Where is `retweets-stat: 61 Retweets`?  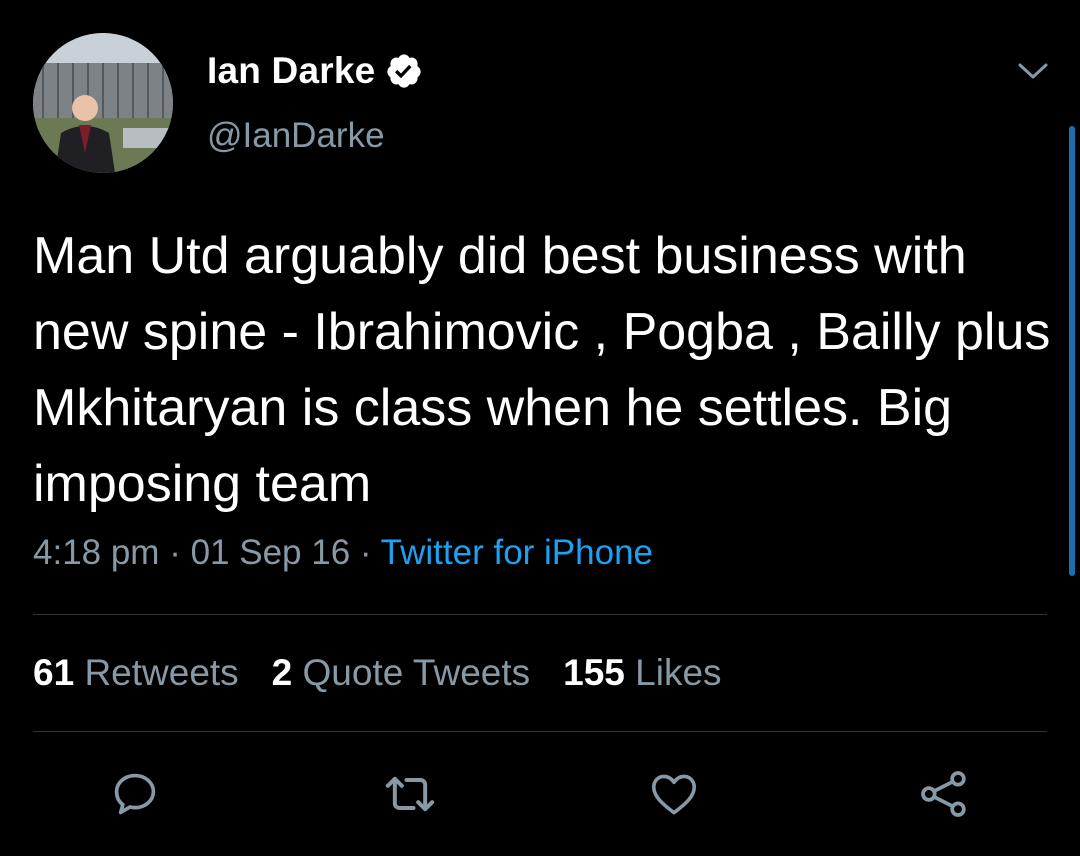
retweets-stat: 61 Retweets is located at coordinates (136, 673).